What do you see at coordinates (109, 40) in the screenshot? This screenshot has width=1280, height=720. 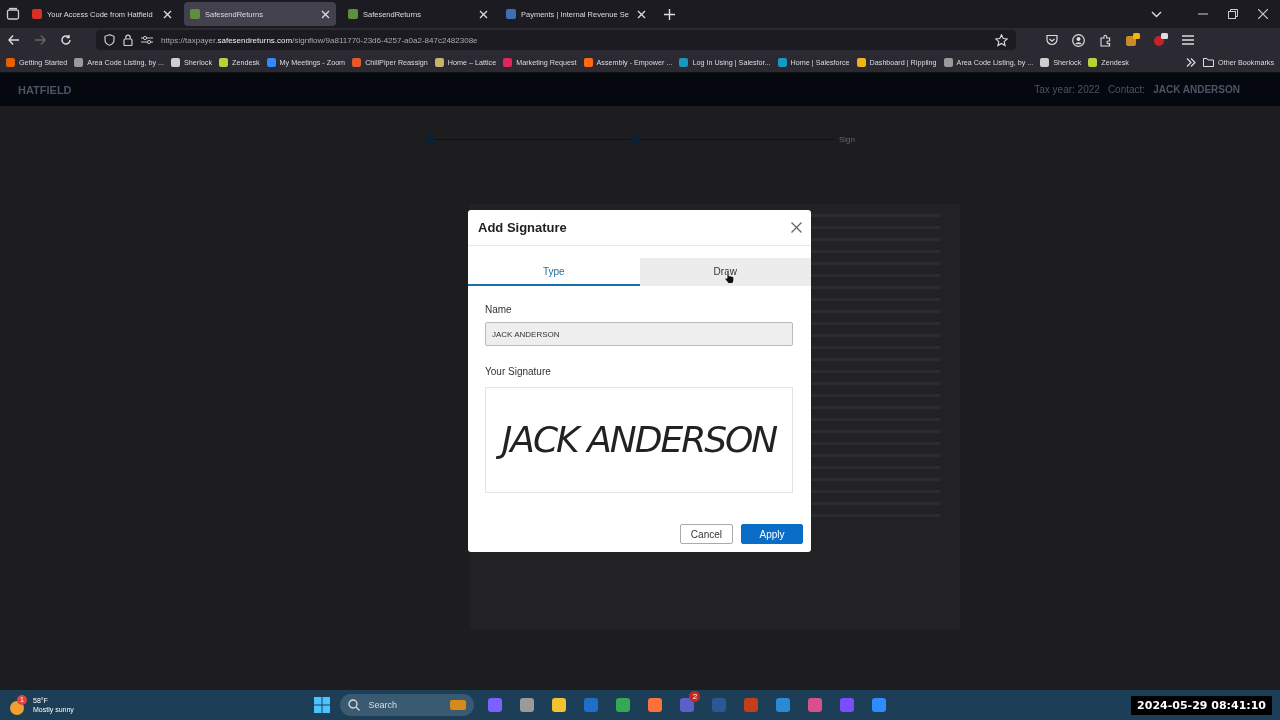 I see `shield-icon` at bounding box center [109, 40].